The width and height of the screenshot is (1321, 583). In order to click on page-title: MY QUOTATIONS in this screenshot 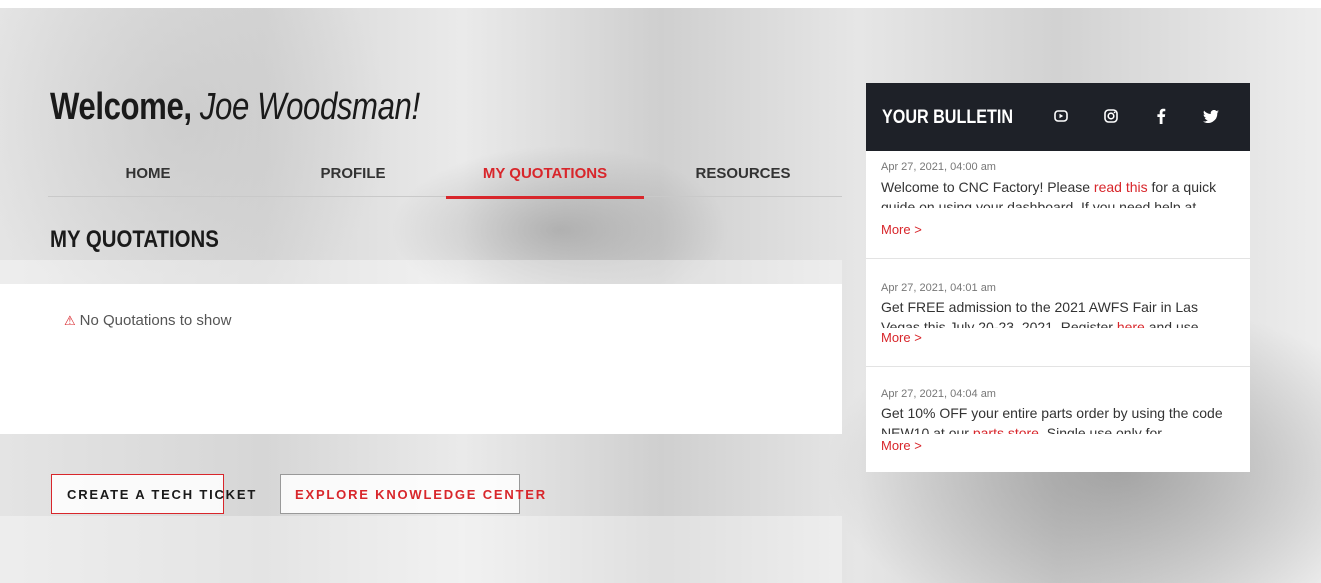, I will do `click(134, 239)`.